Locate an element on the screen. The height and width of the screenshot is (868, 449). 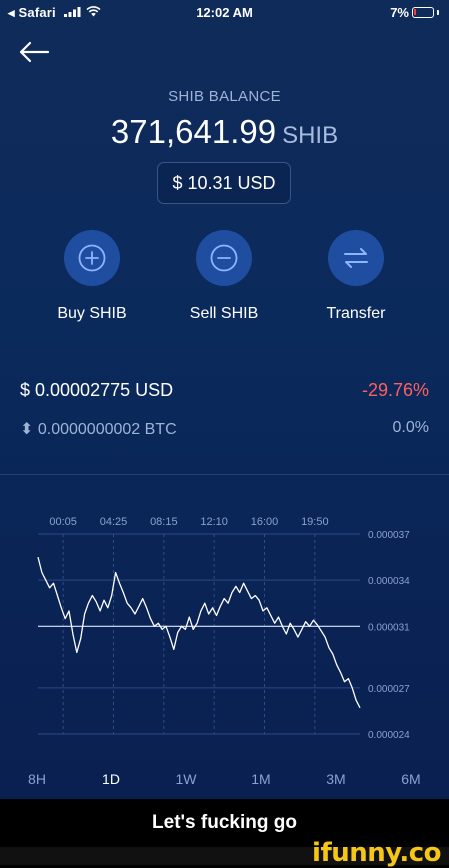
x-tick-label: 16:00 is located at coordinates (265, 522).